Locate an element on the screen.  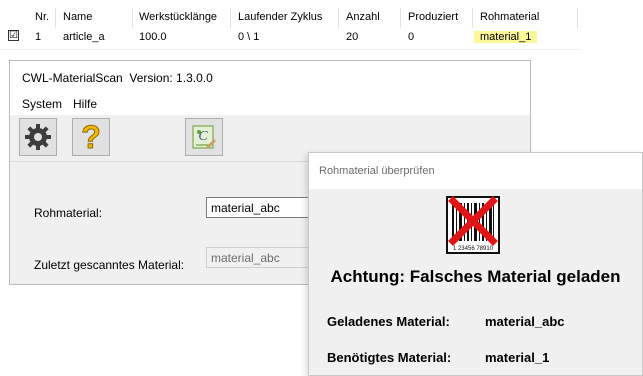
window-title: CWL-MaterialScan Version: 1.3.0.0 is located at coordinates (117, 78).